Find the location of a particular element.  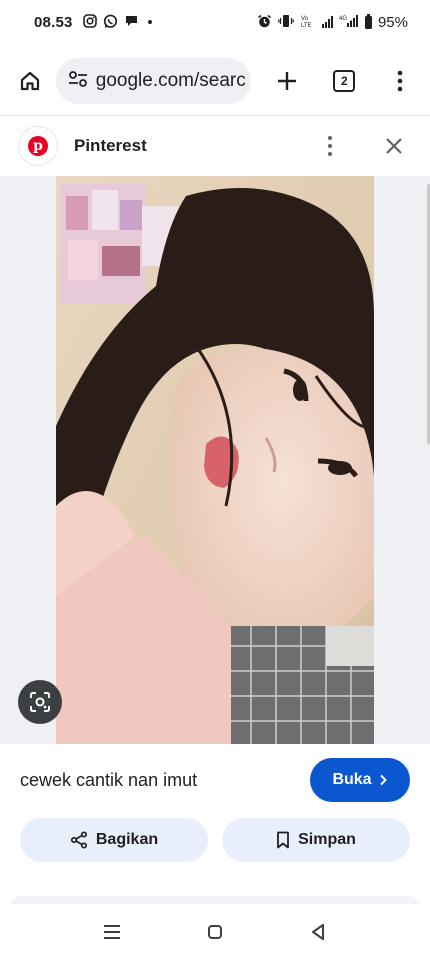

close-button is located at coordinates (394, 146).